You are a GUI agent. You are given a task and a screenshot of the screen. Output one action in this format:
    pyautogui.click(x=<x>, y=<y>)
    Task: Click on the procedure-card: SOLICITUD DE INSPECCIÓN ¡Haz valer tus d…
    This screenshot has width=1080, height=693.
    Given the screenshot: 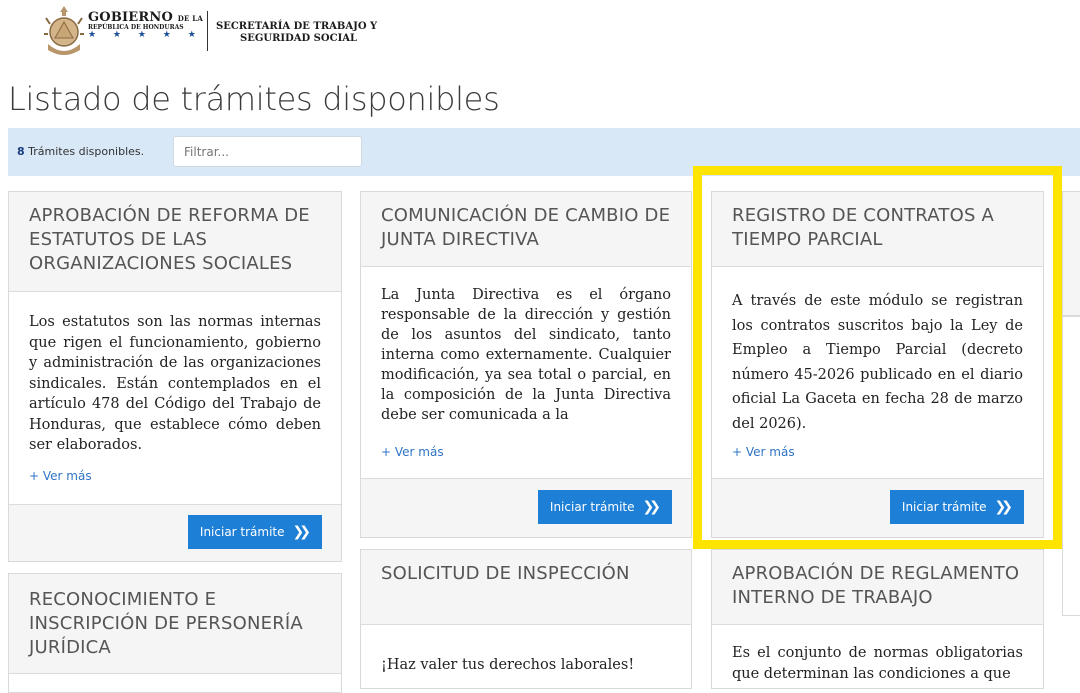 What is the action you would take?
    pyautogui.click(x=526, y=619)
    